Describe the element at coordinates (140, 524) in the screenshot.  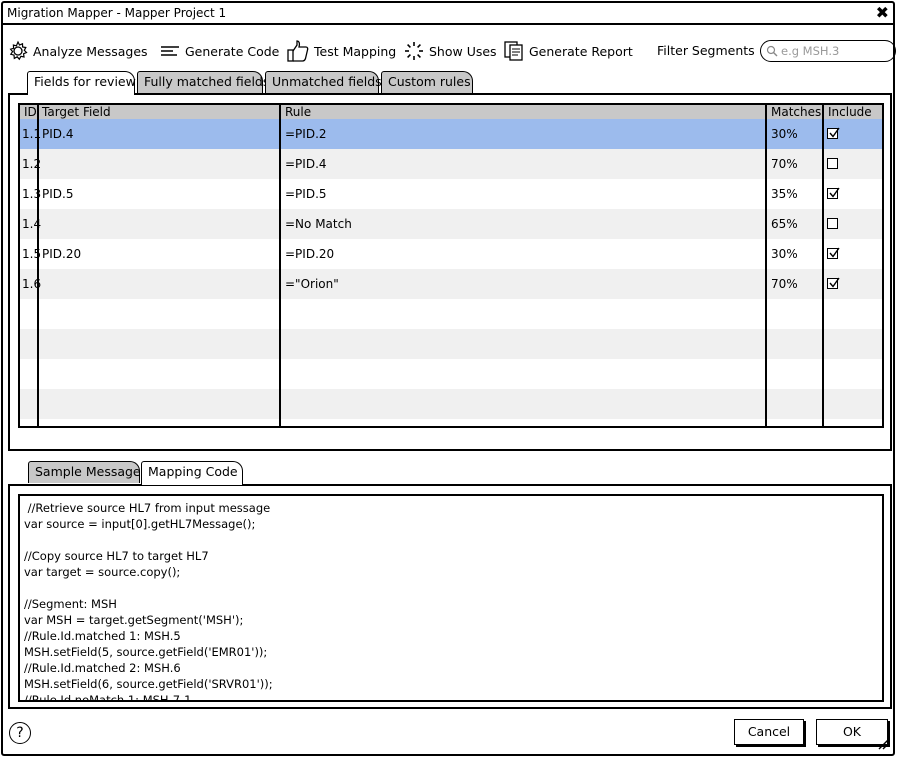
I see `code-line: var source = input[0].getHL7Message();` at that location.